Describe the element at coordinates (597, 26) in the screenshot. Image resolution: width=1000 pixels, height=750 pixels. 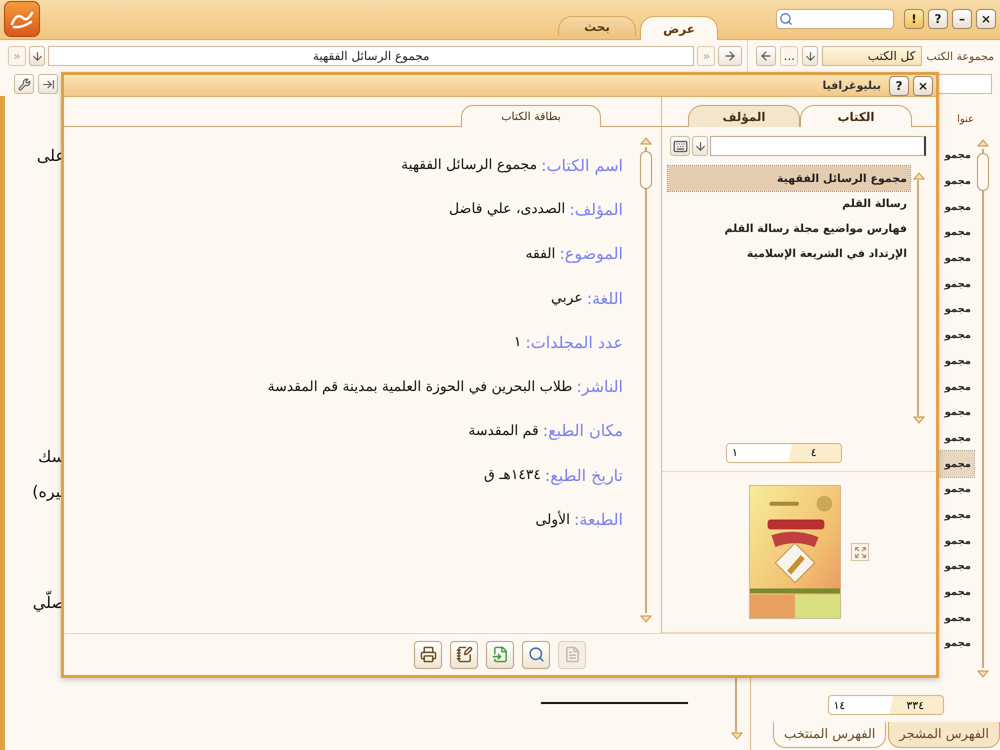
I see `view-tab: بحث` at that location.